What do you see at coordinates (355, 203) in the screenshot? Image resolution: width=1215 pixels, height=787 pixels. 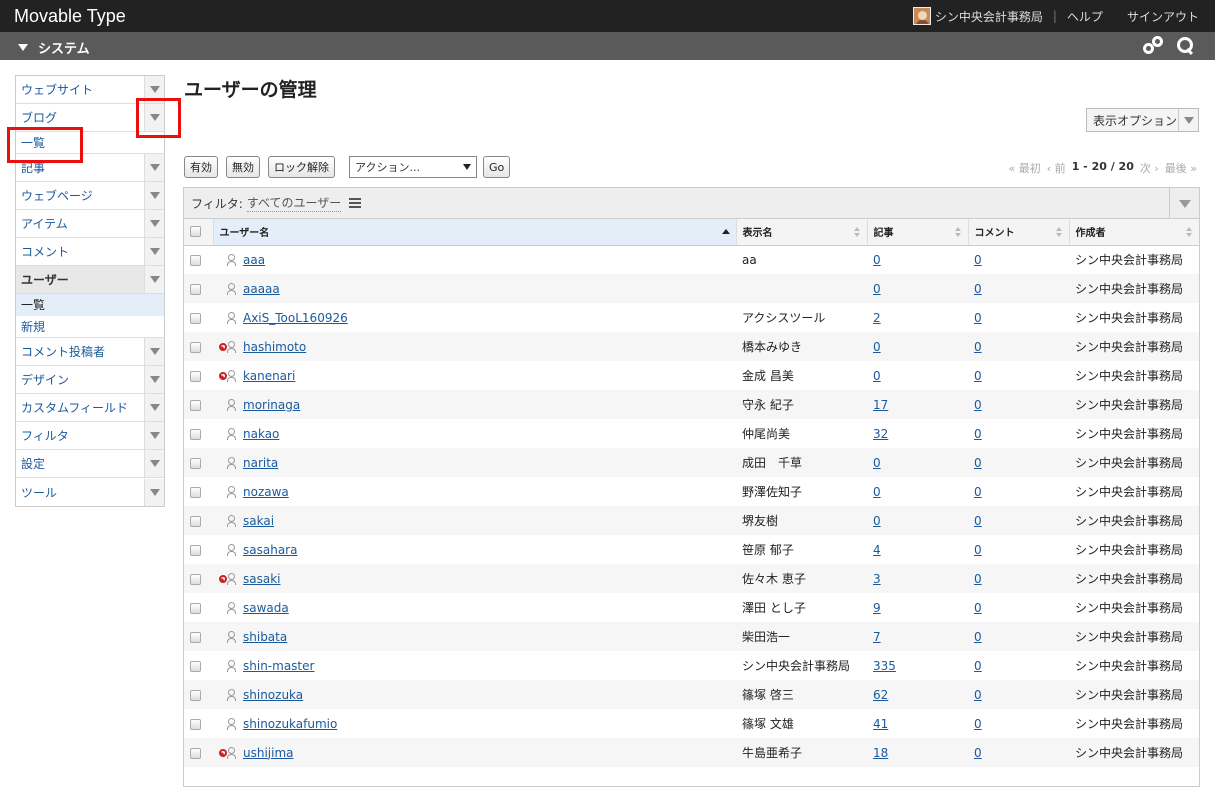 I see `list-icon` at bounding box center [355, 203].